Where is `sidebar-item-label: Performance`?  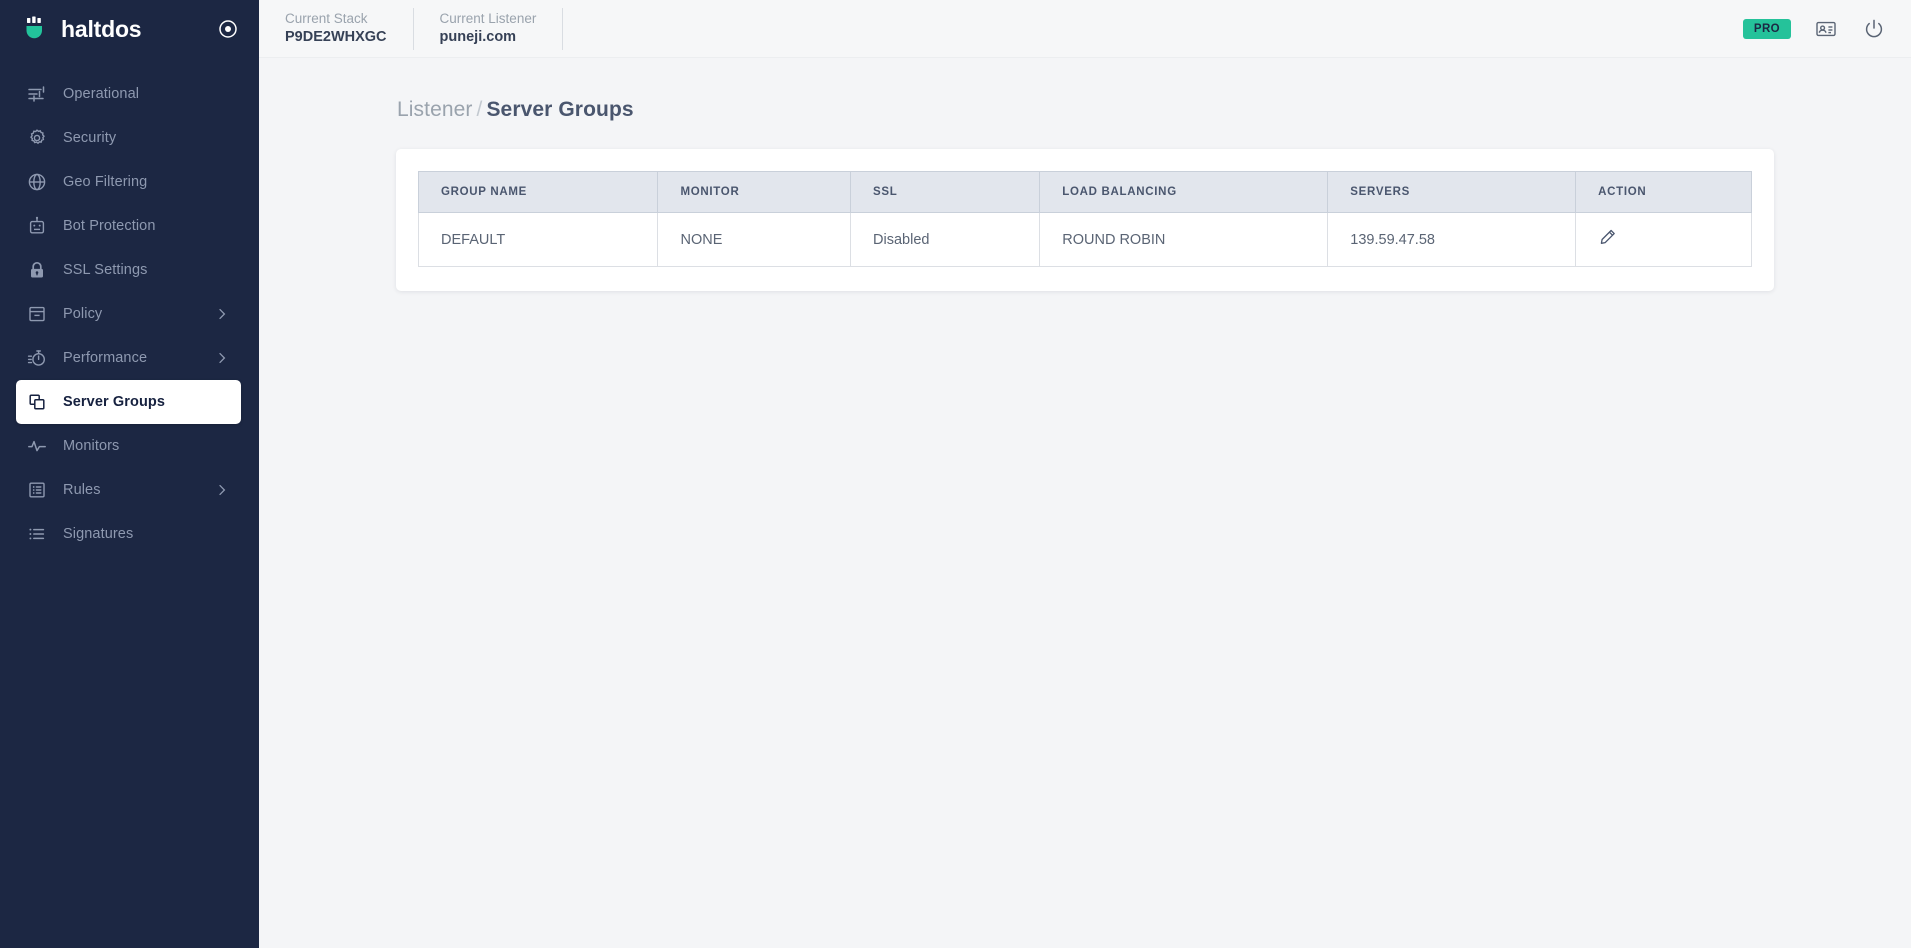
sidebar-item-label: Performance is located at coordinates (105, 358).